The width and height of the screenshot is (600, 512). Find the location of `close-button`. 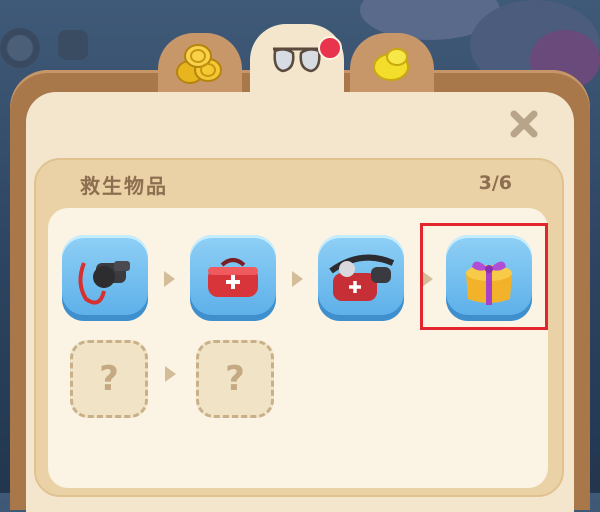

close-button is located at coordinates (524, 124).